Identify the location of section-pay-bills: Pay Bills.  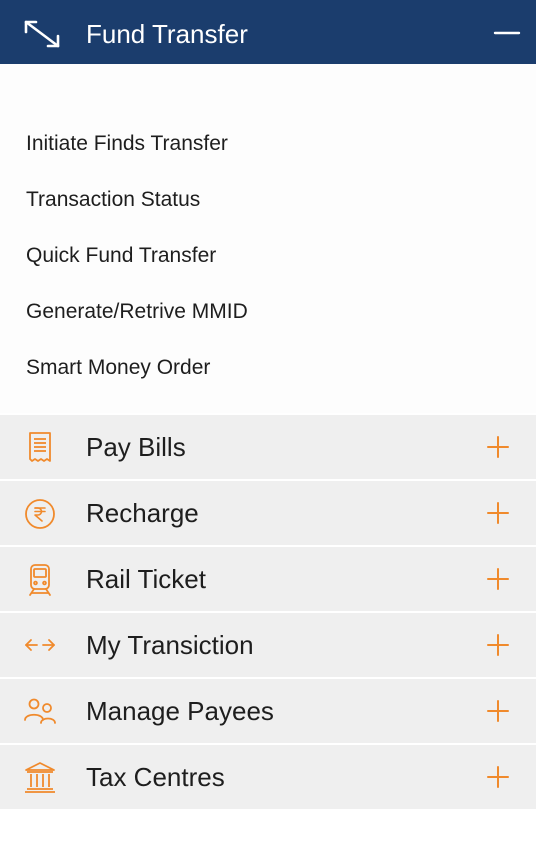
(268, 446).